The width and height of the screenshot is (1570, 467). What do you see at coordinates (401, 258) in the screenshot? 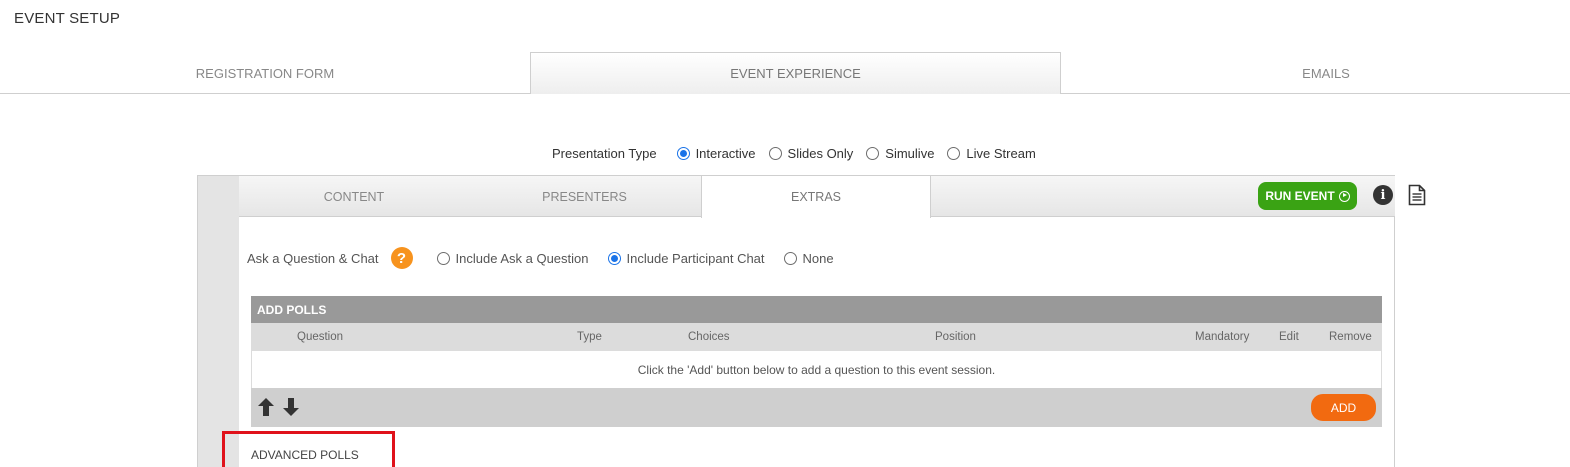
I see `help-icon: ?` at bounding box center [401, 258].